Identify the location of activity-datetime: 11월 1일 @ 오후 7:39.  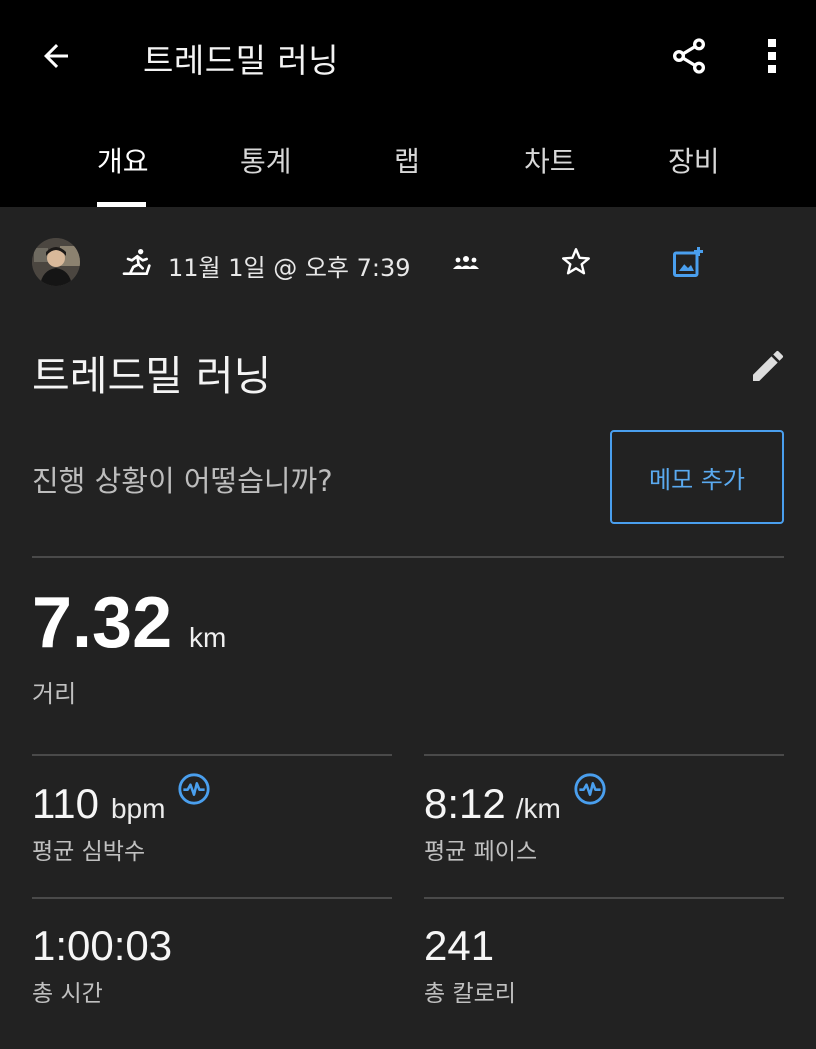
(289, 268).